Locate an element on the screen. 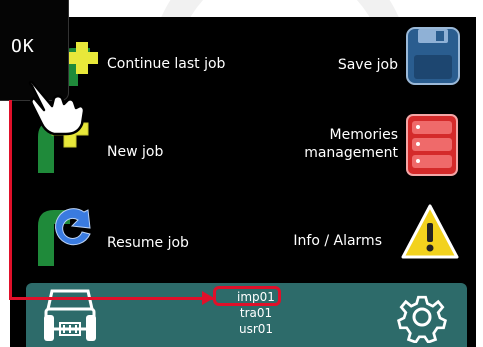  hand-pointer-icon is located at coordinates (57, 108).